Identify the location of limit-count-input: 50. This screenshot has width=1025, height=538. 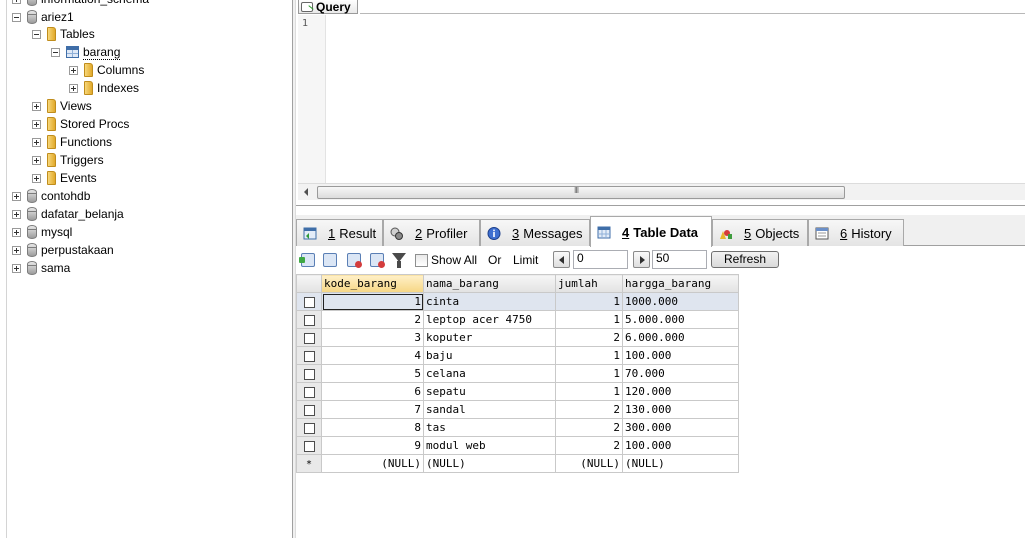
(679, 259).